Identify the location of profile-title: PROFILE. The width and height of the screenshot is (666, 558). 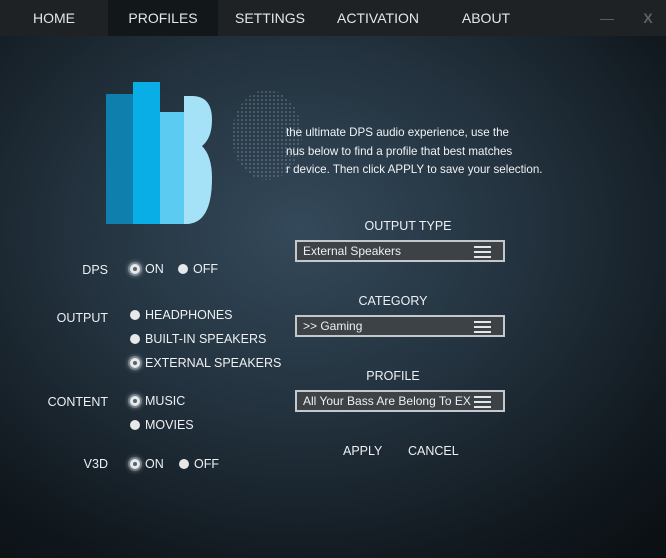
(393, 376).